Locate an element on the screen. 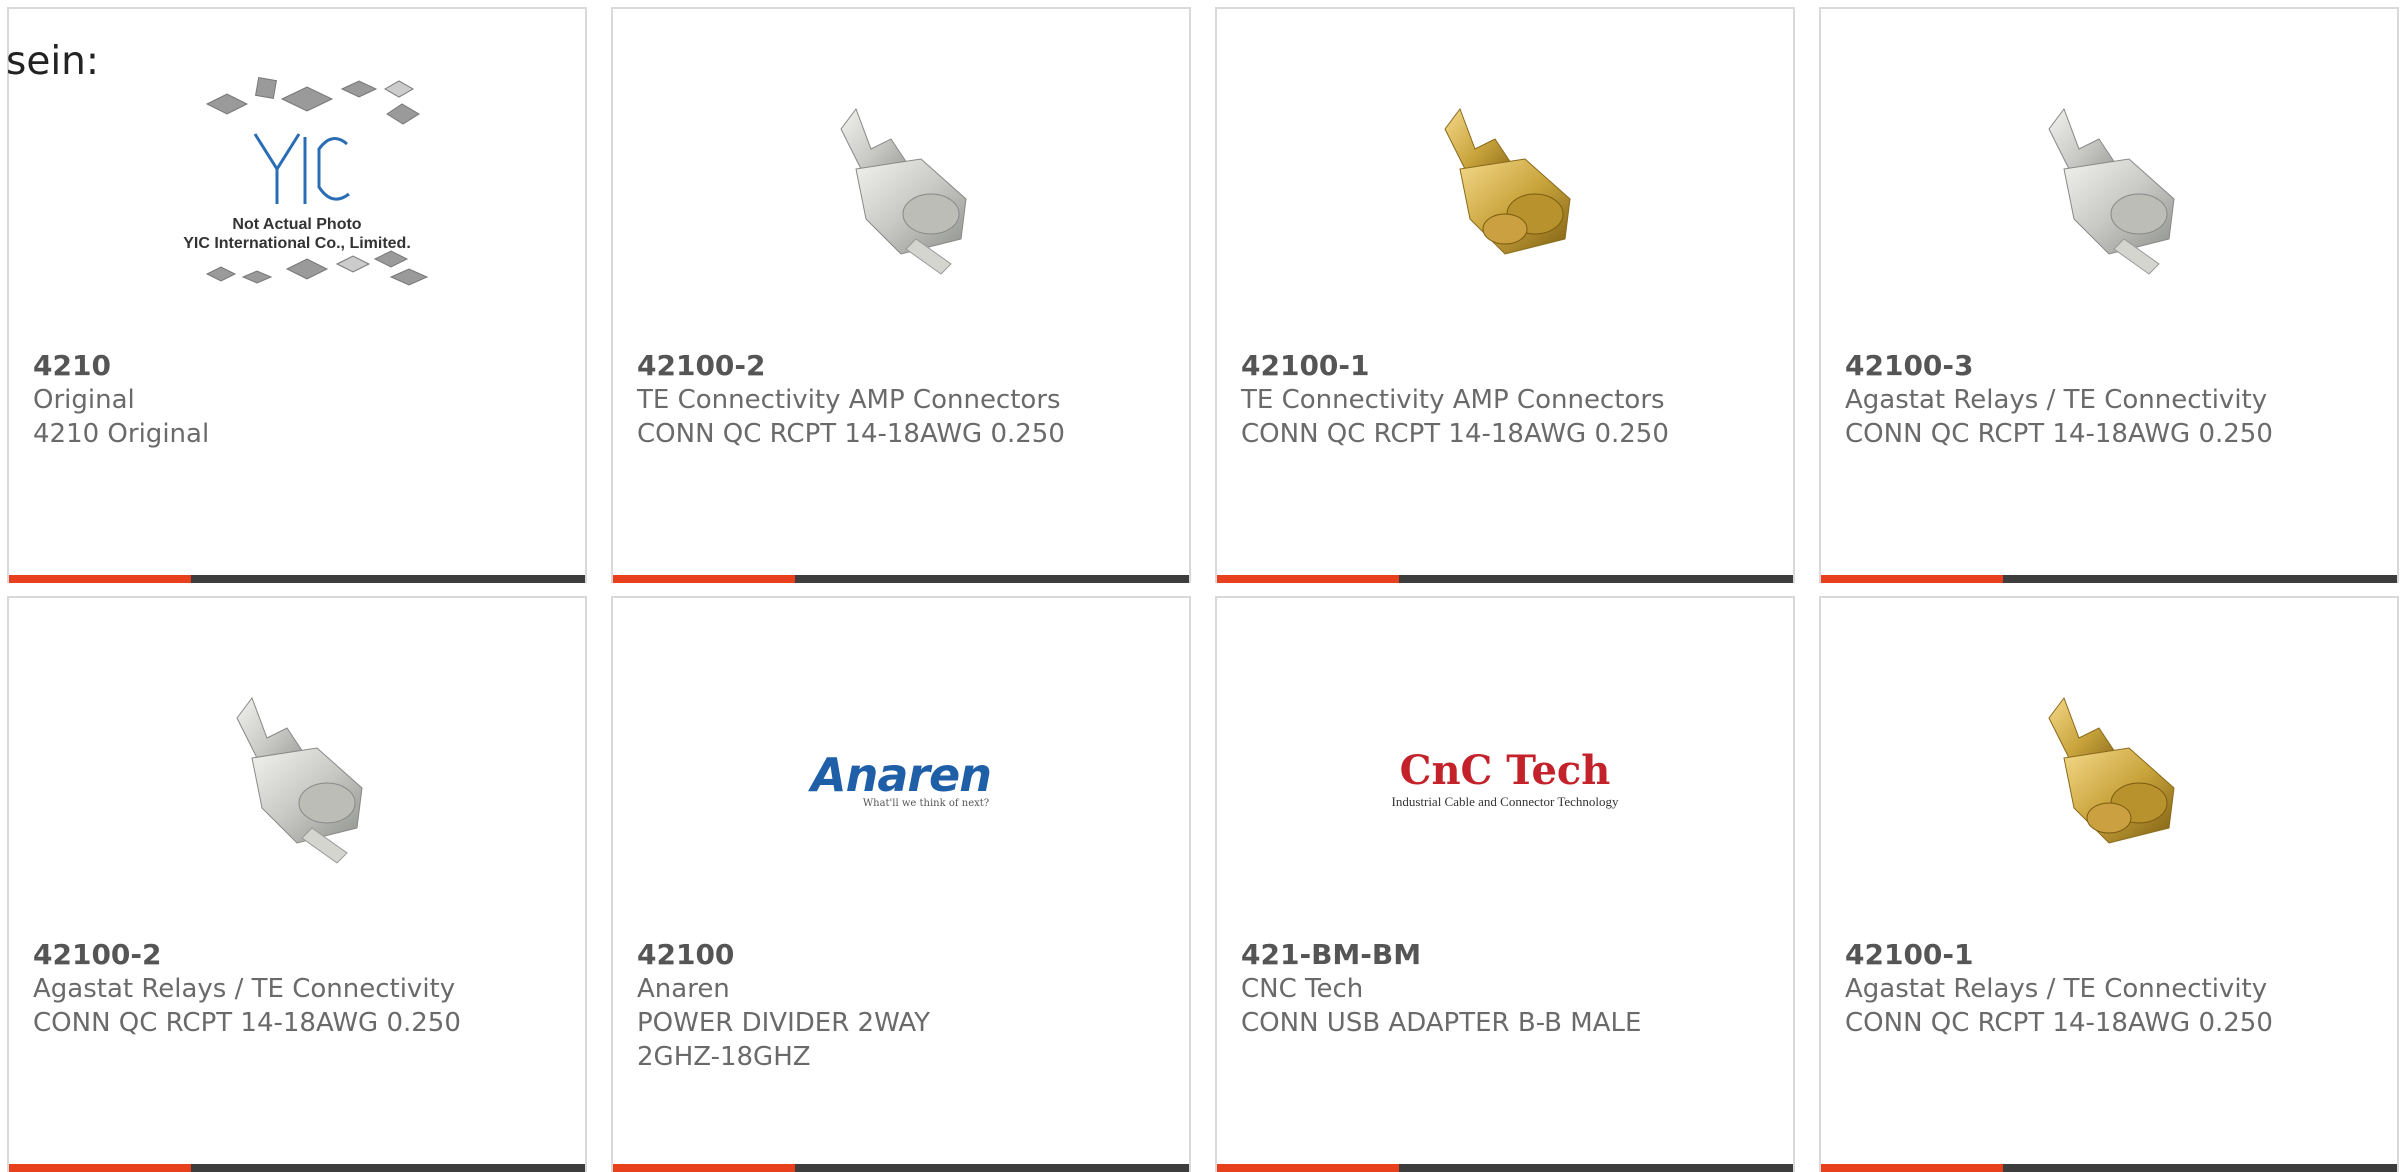  description: POWER DIVIDER 2WAY 2GHZ-18GHZ is located at coordinates (784, 1040).